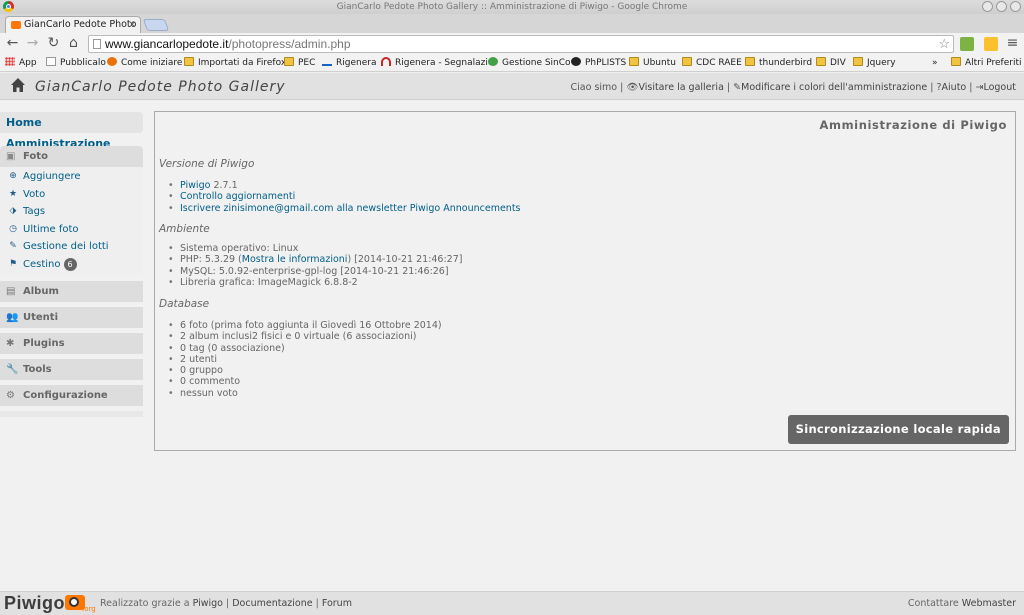 The image size is (1024, 615). What do you see at coordinates (987, 6) in the screenshot?
I see `minimize-icon` at bounding box center [987, 6].